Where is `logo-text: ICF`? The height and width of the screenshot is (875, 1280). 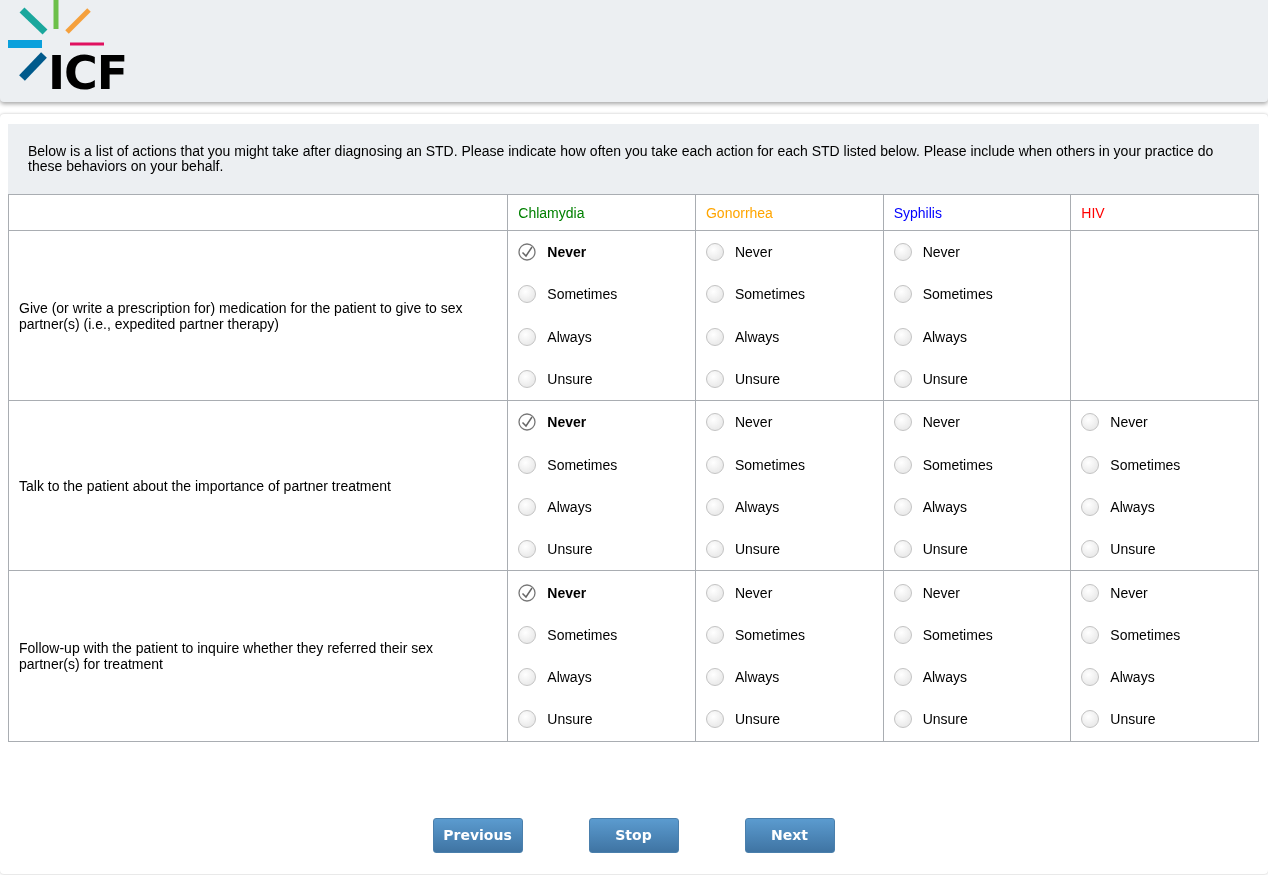 logo-text: ICF is located at coordinates (88, 73).